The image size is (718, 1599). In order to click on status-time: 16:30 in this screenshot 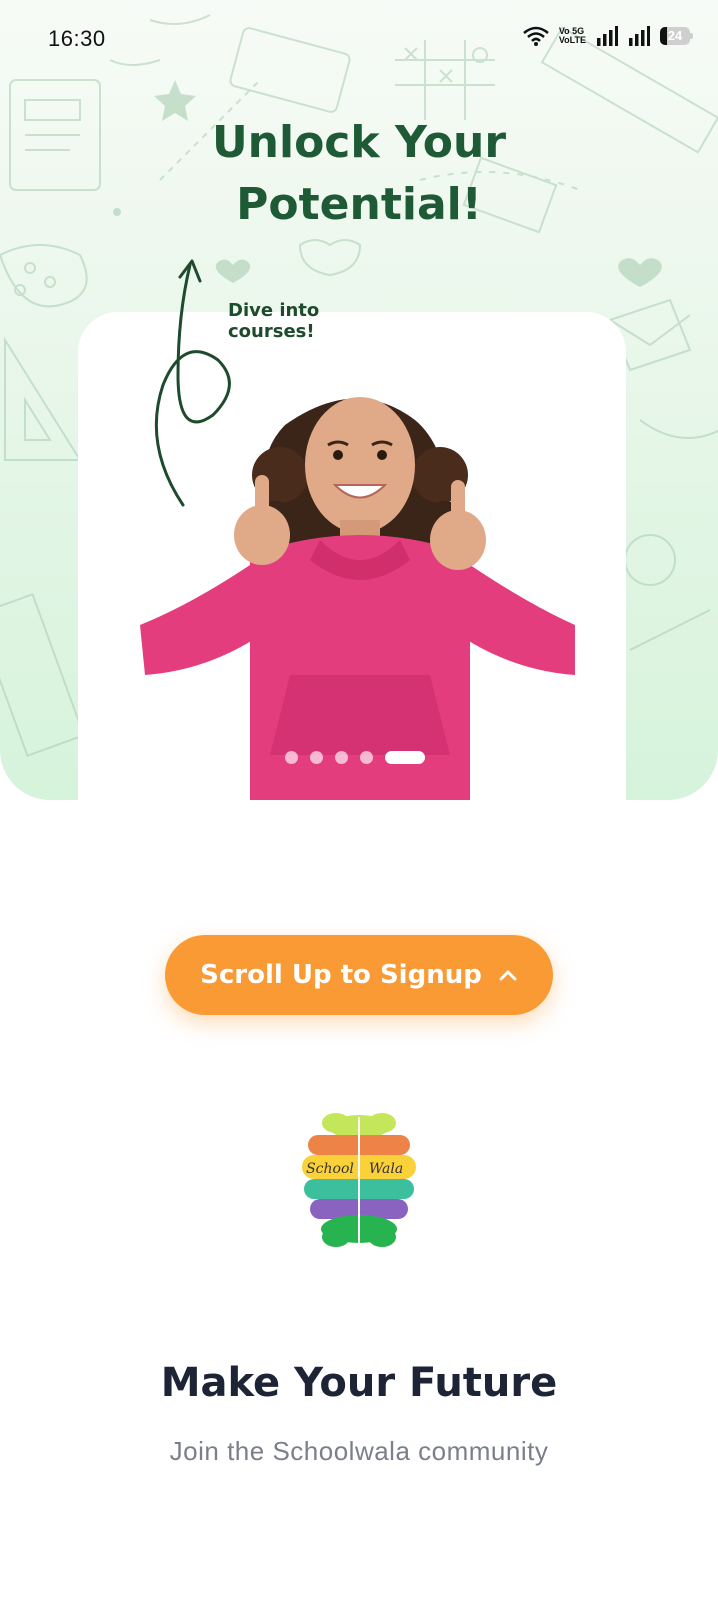, I will do `click(77, 38)`.